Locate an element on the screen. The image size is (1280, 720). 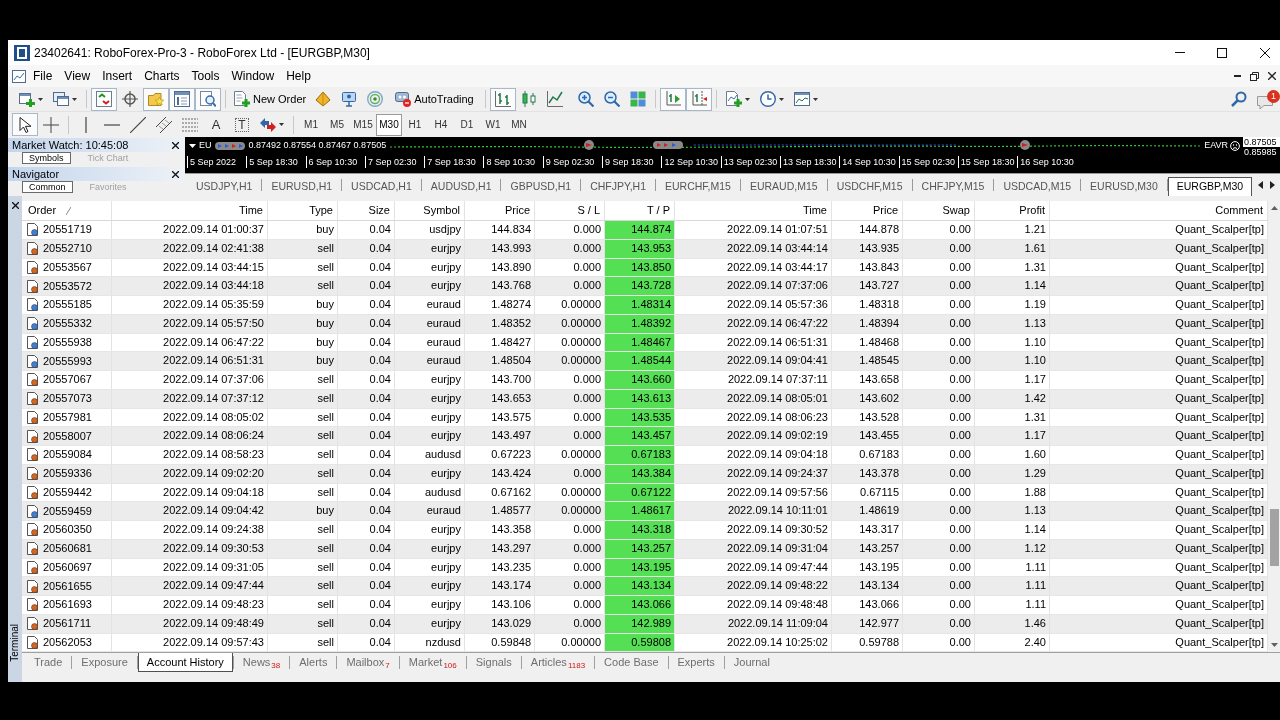
timeframe-button: MN is located at coordinates (519, 124).